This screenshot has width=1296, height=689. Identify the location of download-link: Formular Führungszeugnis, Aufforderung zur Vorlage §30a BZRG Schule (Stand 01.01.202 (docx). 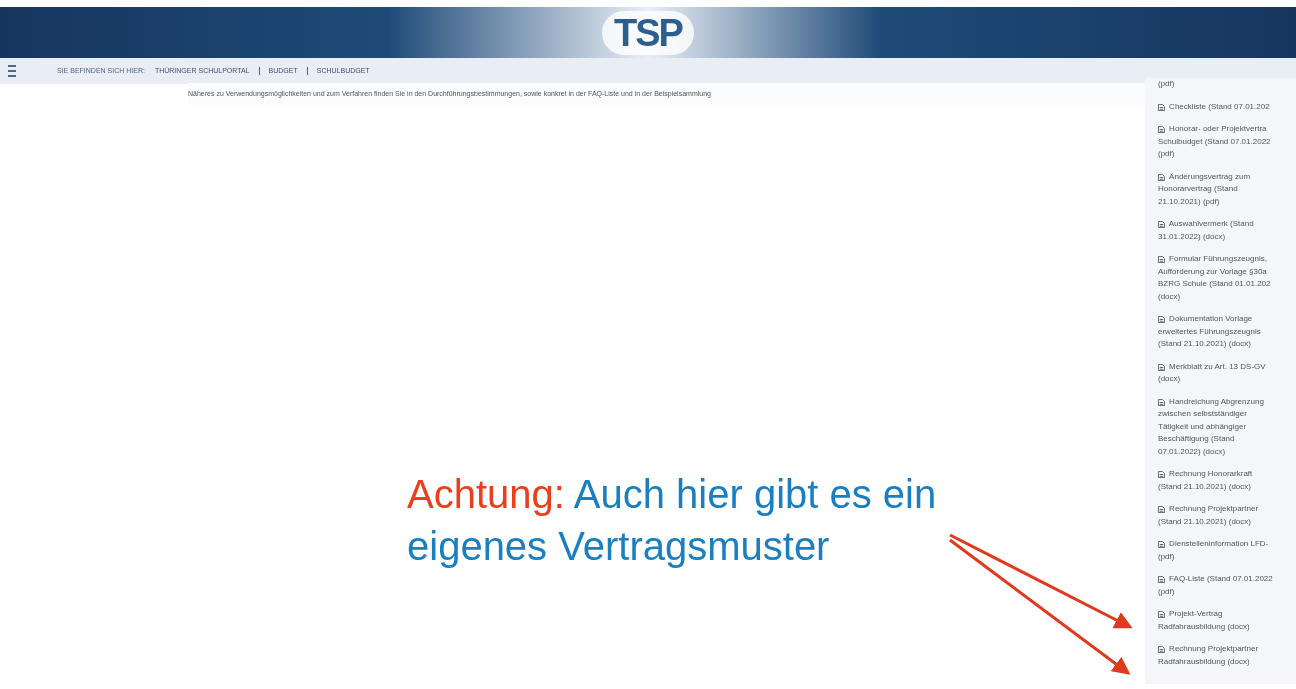
(1214, 278).